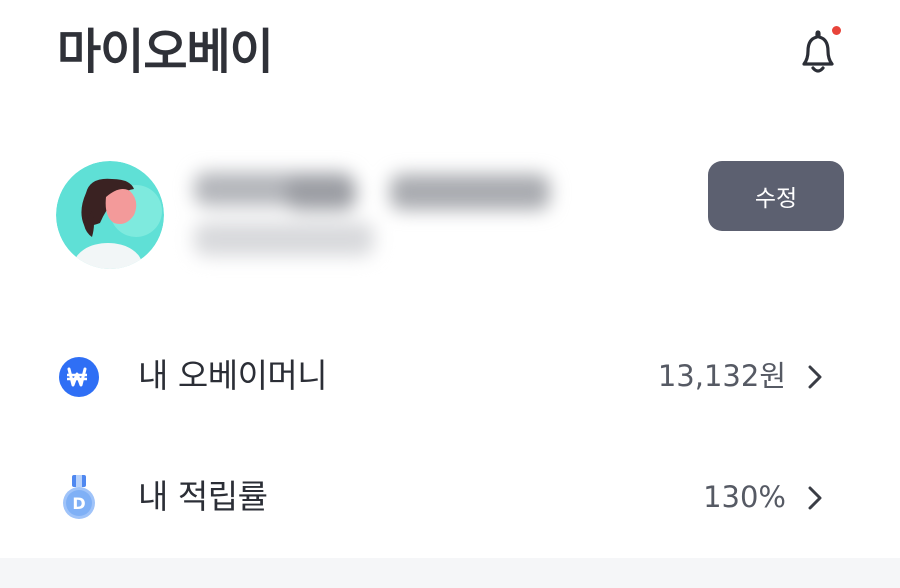 The height and width of the screenshot is (588, 900). What do you see at coordinates (203, 496) in the screenshot?
I see `menu-row-label: 내 적립률` at bounding box center [203, 496].